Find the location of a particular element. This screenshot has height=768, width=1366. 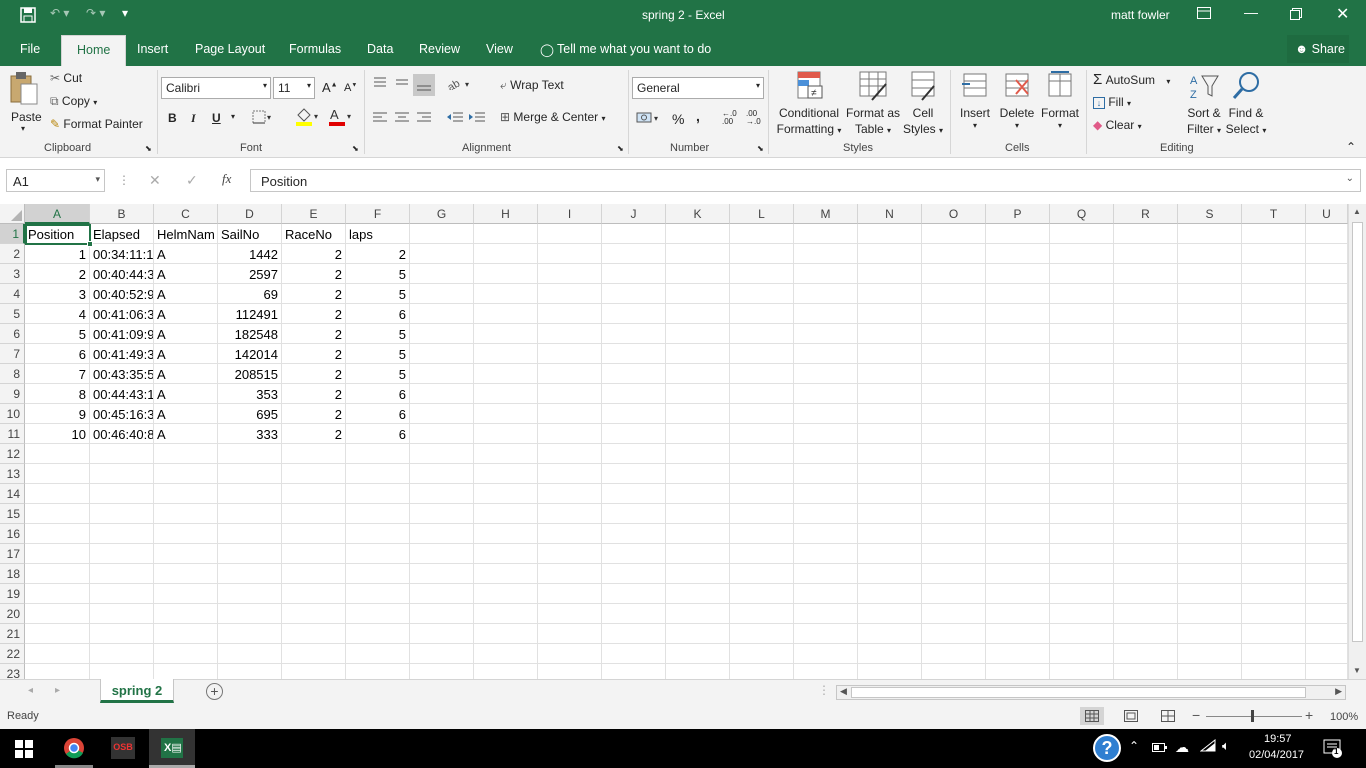

cell-L18 is located at coordinates (762, 574).